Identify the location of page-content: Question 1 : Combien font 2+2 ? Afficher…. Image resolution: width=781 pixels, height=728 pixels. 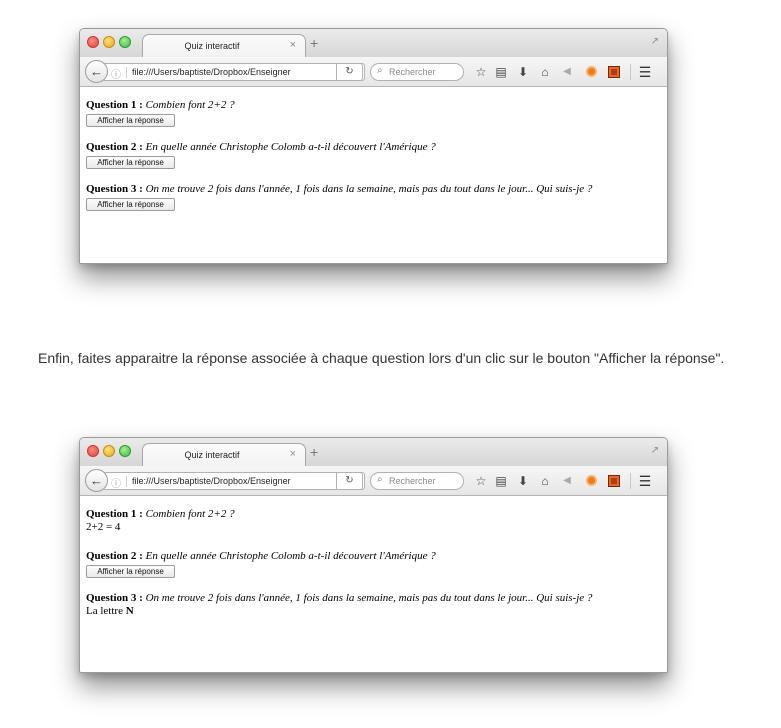
(373, 156).